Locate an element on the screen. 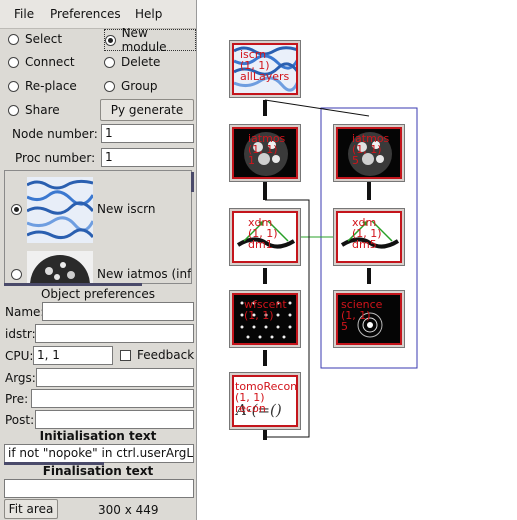 This screenshot has height=520, width=517. idstr-label: idstr: is located at coordinates (20, 334).